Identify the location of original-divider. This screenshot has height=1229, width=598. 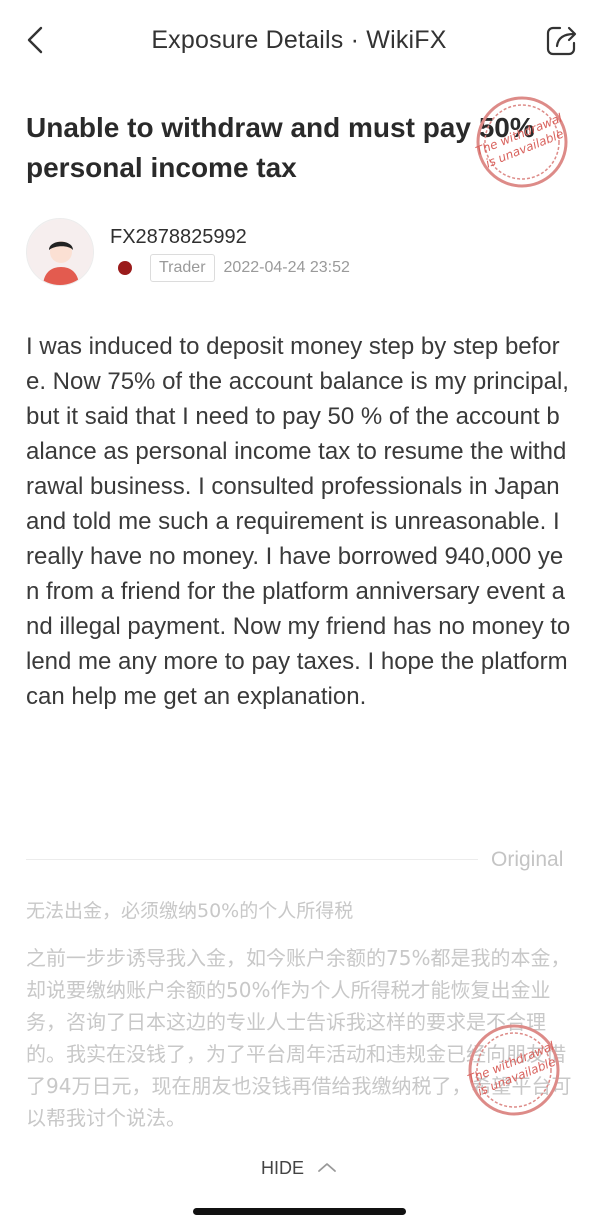
(252, 859).